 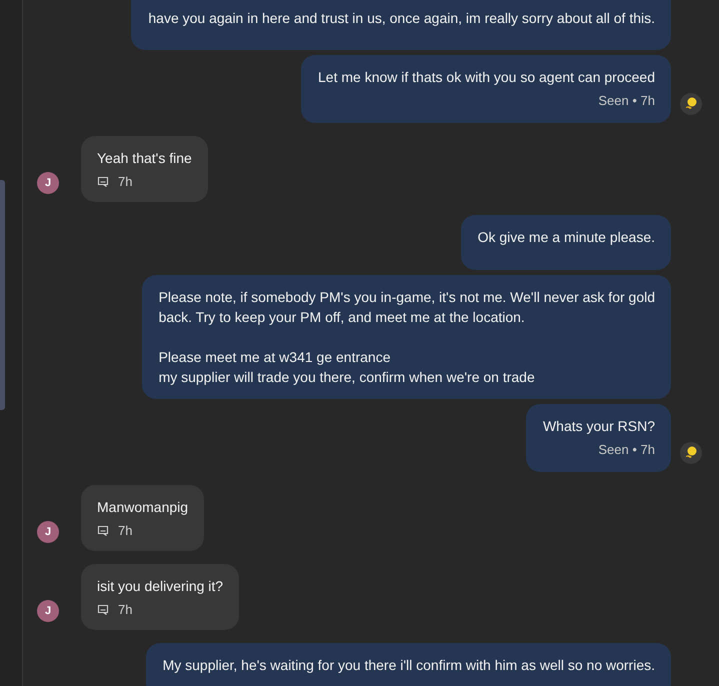 What do you see at coordinates (408, 665) in the screenshot?
I see `message-text: My supplier, he's waiting for you there i'll confirm with him as well so no worries.` at bounding box center [408, 665].